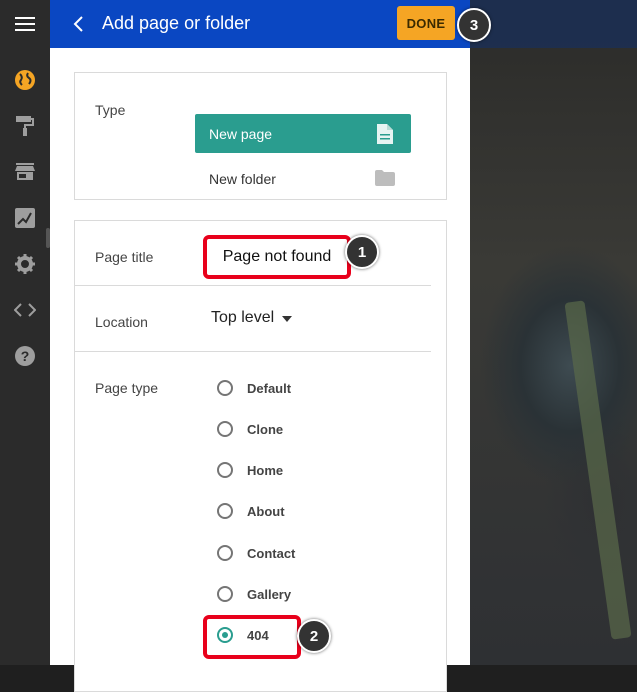  Describe the element at coordinates (243, 635) in the screenshot. I see `page-type-option-404: 404` at that location.